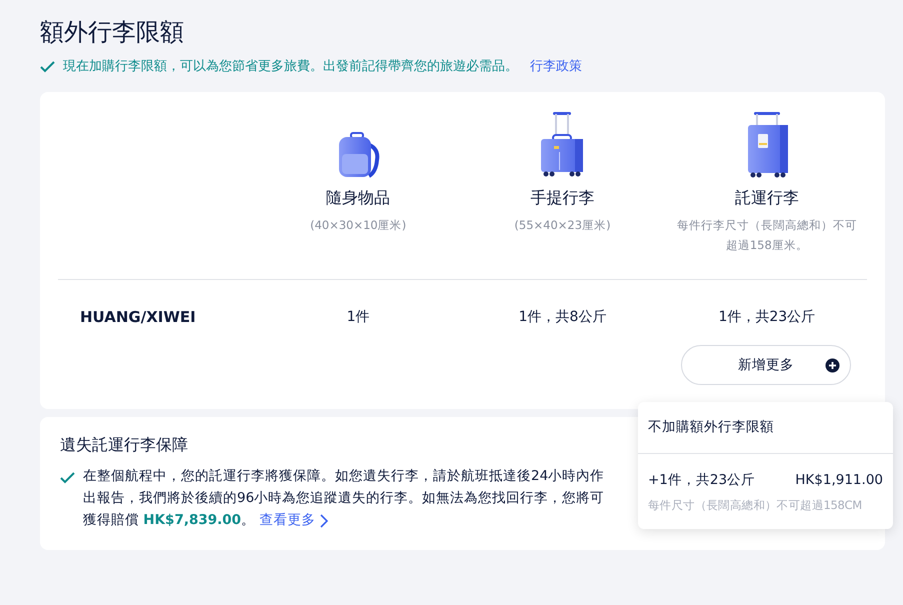 The width and height of the screenshot is (903, 605). I want to click on see-more-link: 查看更多, so click(294, 520).